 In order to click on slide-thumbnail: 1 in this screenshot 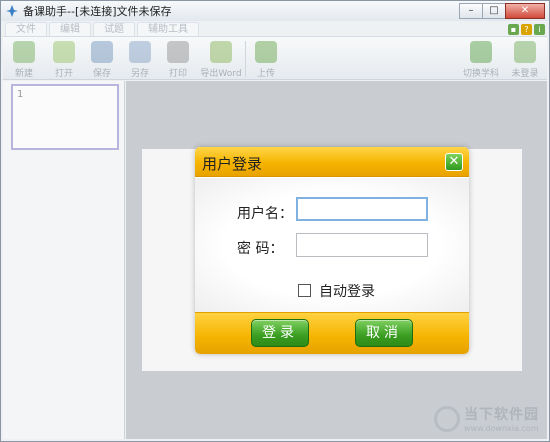, I will do `click(65, 117)`.